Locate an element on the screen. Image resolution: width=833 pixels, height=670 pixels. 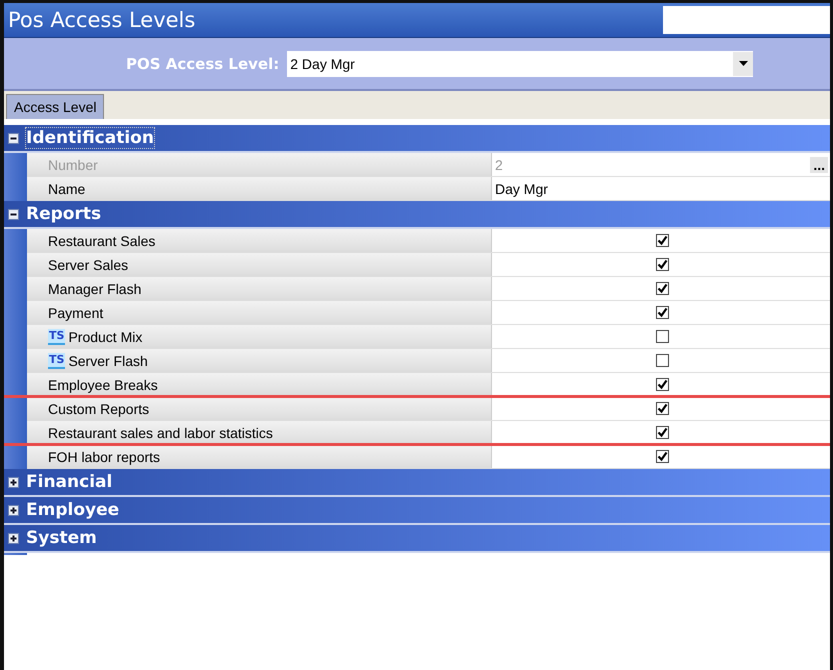
property-value: 2 is located at coordinates (499, 164).